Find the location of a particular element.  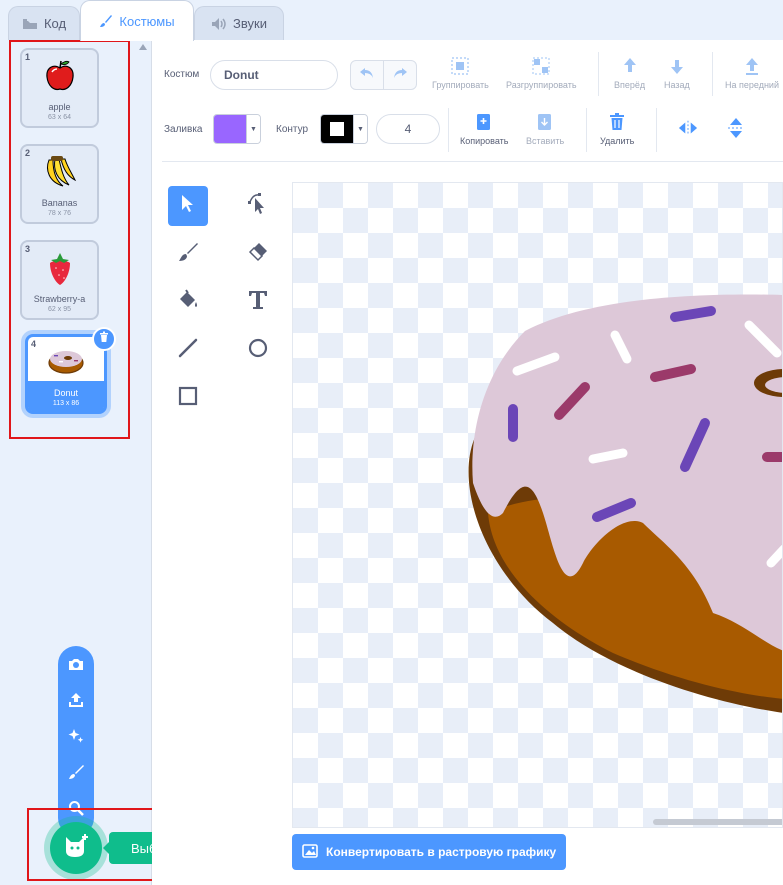

forward-button: Вперёд is located at coordinates (629, 73).